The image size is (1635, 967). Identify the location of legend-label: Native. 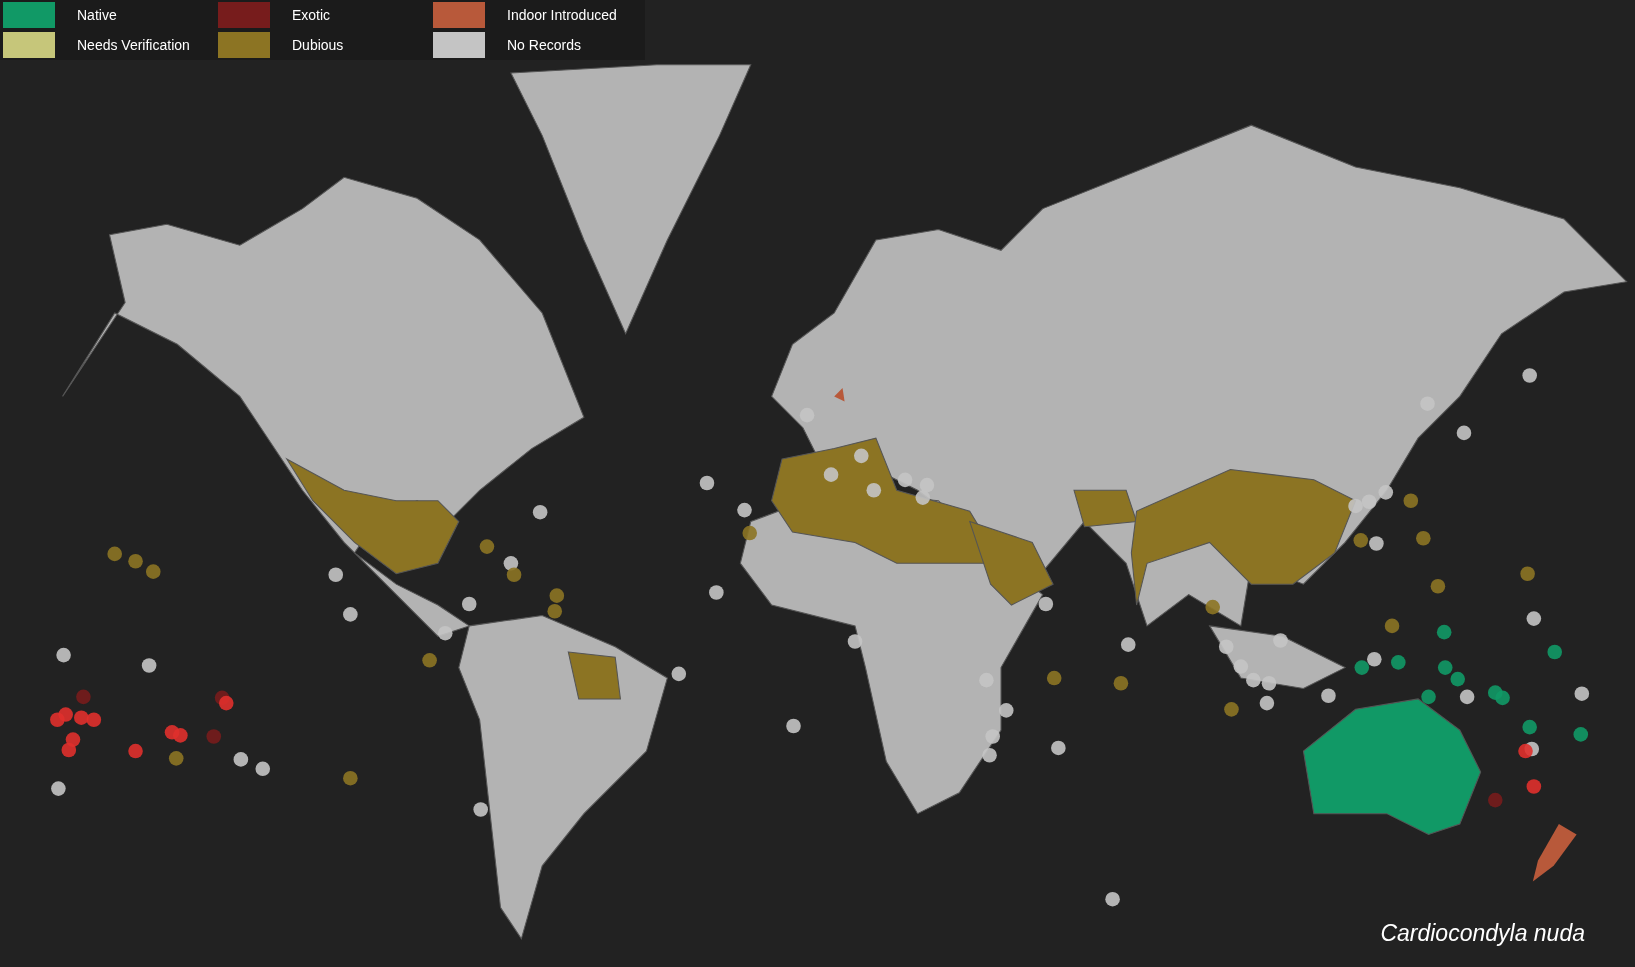
(97, 15).